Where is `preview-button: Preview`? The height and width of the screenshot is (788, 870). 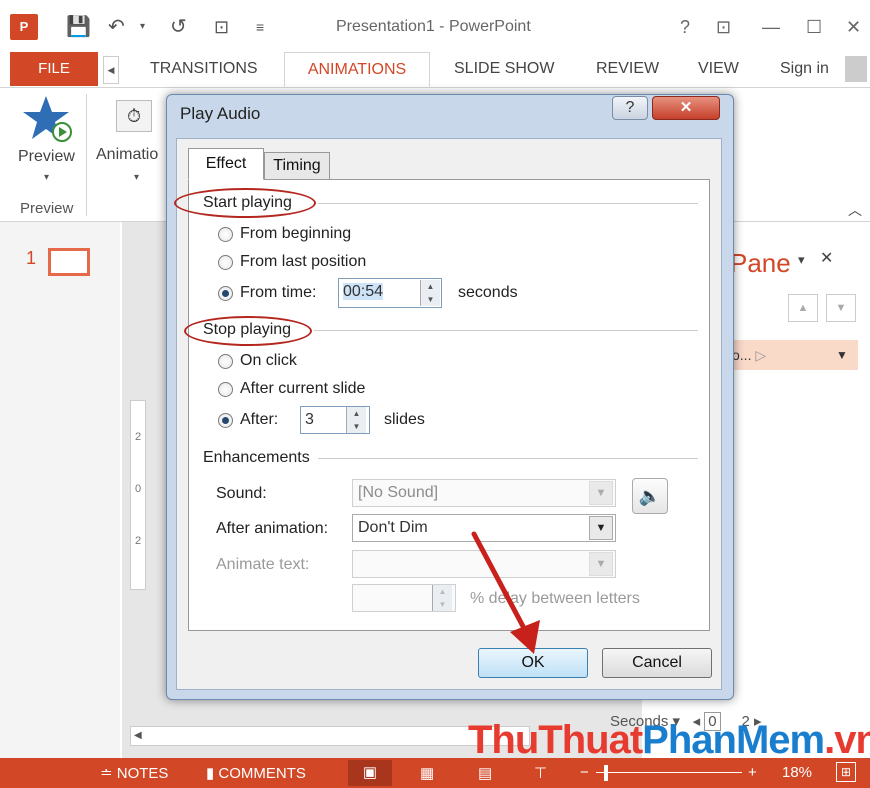
preview-button: Preview is located at coordinates (46, 157).